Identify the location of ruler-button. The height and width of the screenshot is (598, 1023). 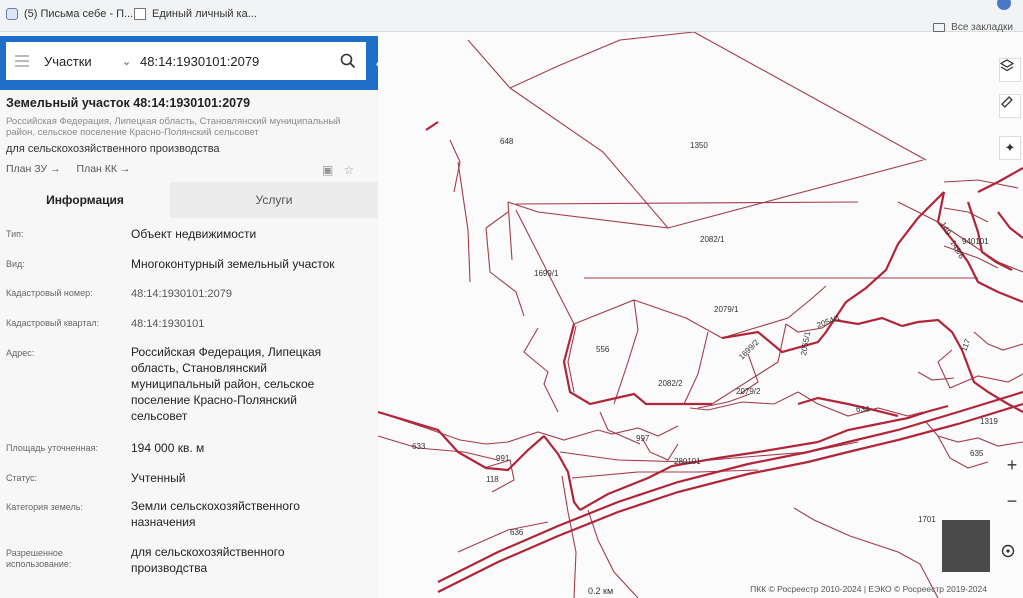
(1010, 106).